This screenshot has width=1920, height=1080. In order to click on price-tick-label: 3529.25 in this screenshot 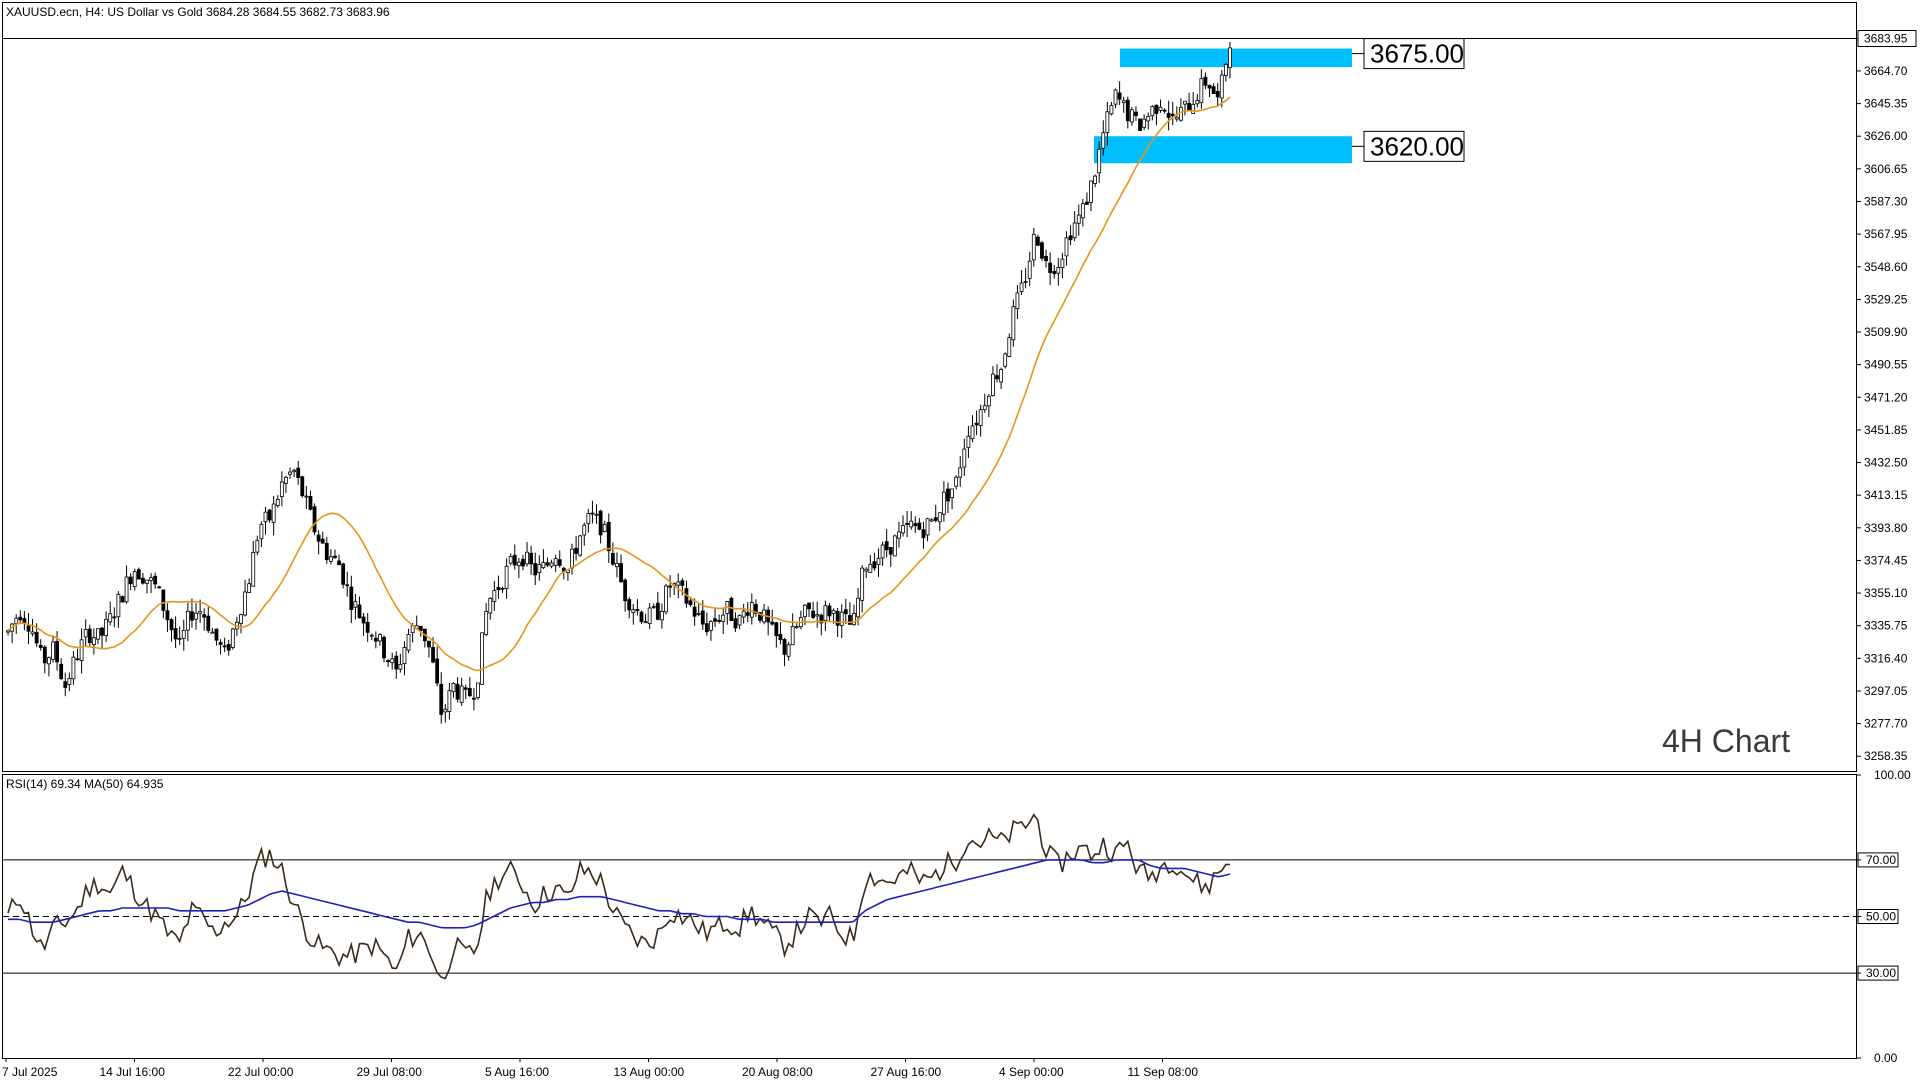, I will do `click(1886, 299)`.